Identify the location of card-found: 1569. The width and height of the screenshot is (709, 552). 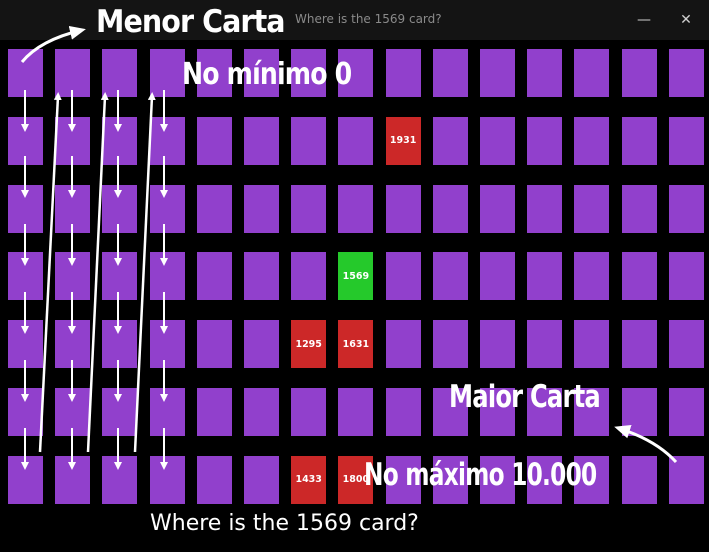
(356, 276).